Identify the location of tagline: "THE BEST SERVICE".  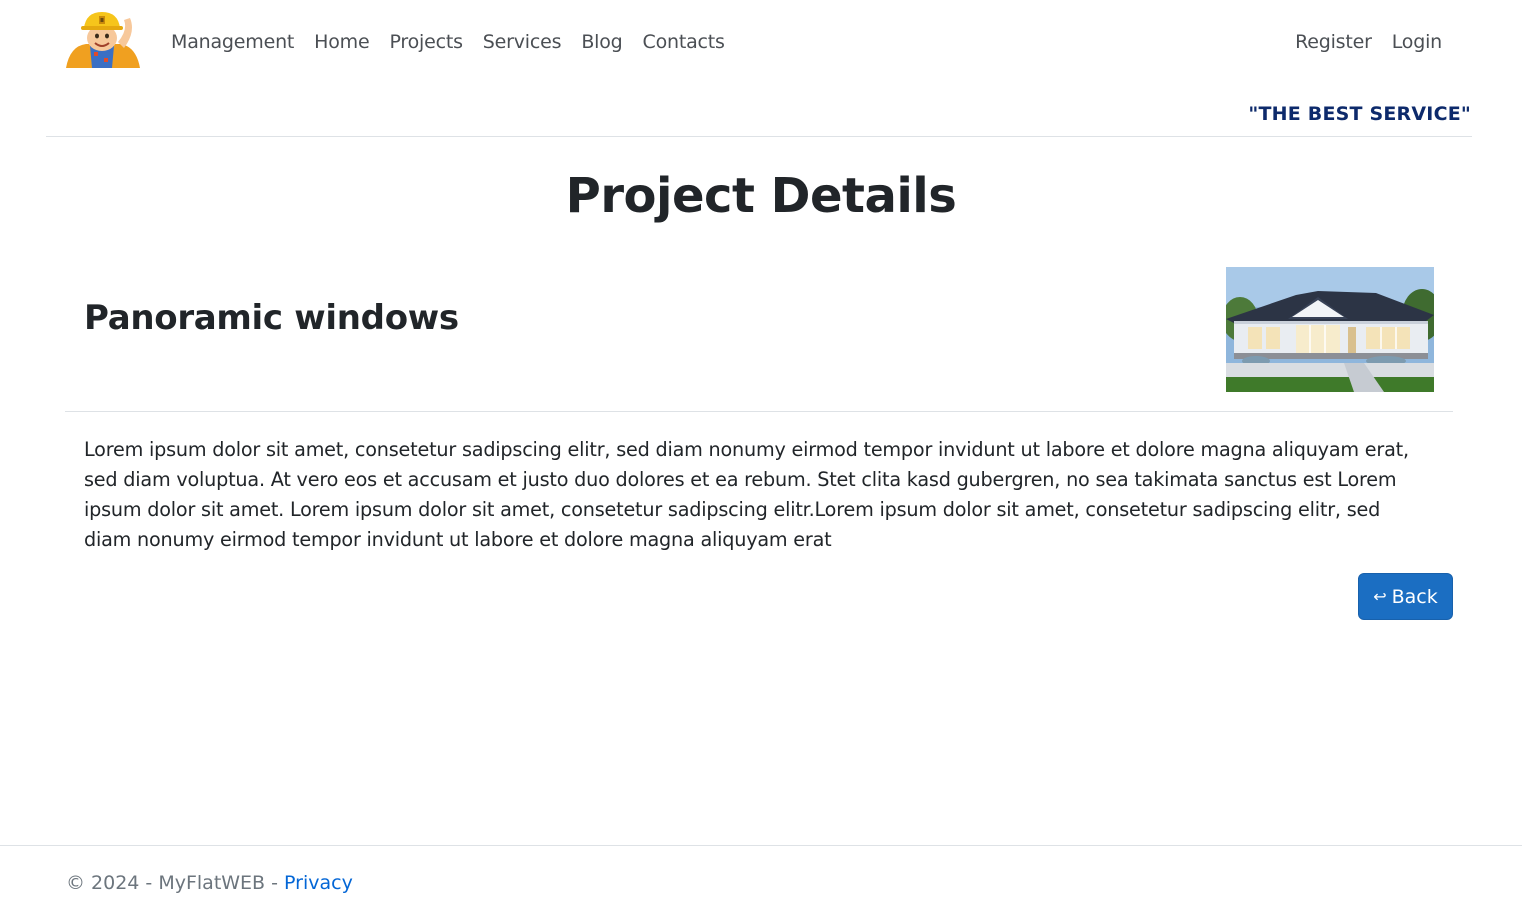
(1359, 114).